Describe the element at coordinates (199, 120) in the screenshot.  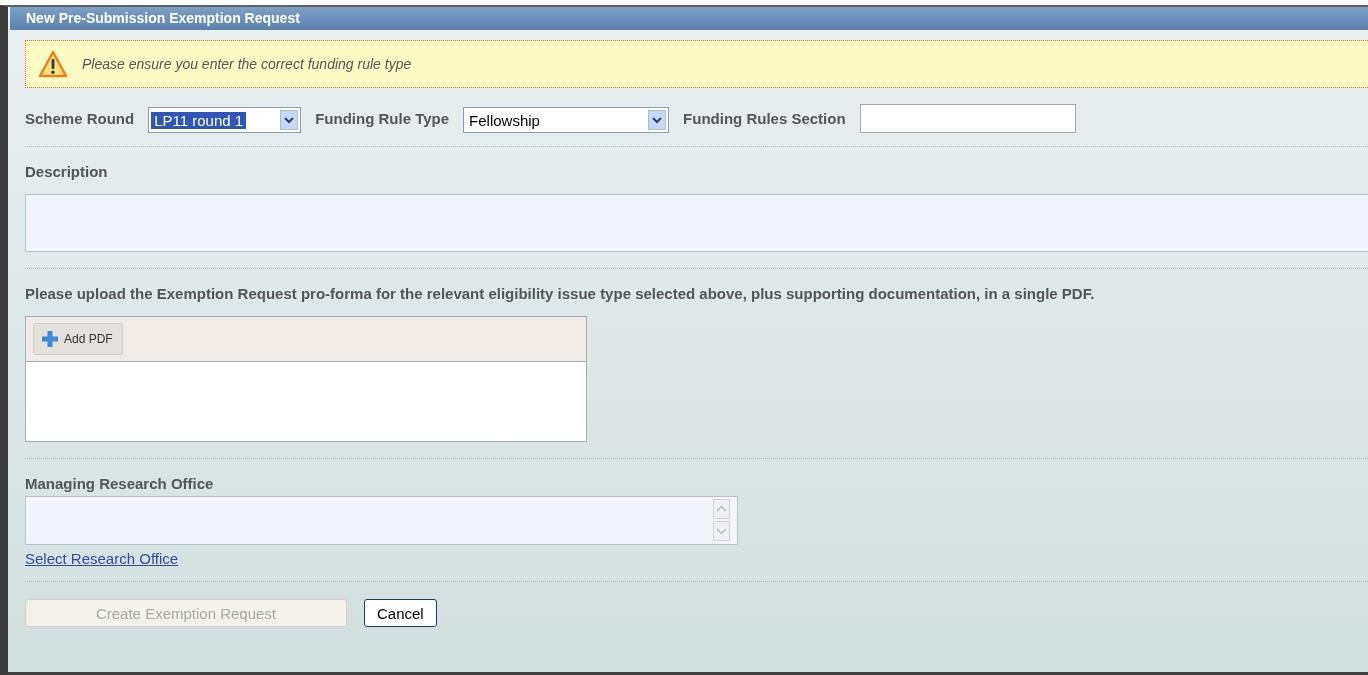
I see `dropdown-value: LP11 round 1` at that location.